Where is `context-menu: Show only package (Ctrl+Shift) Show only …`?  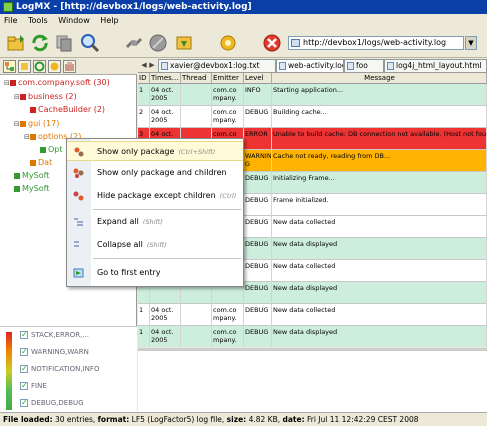
context-menu: Show only package (Ctrl+Shift) Show only … is located at coordinates (155, 212).